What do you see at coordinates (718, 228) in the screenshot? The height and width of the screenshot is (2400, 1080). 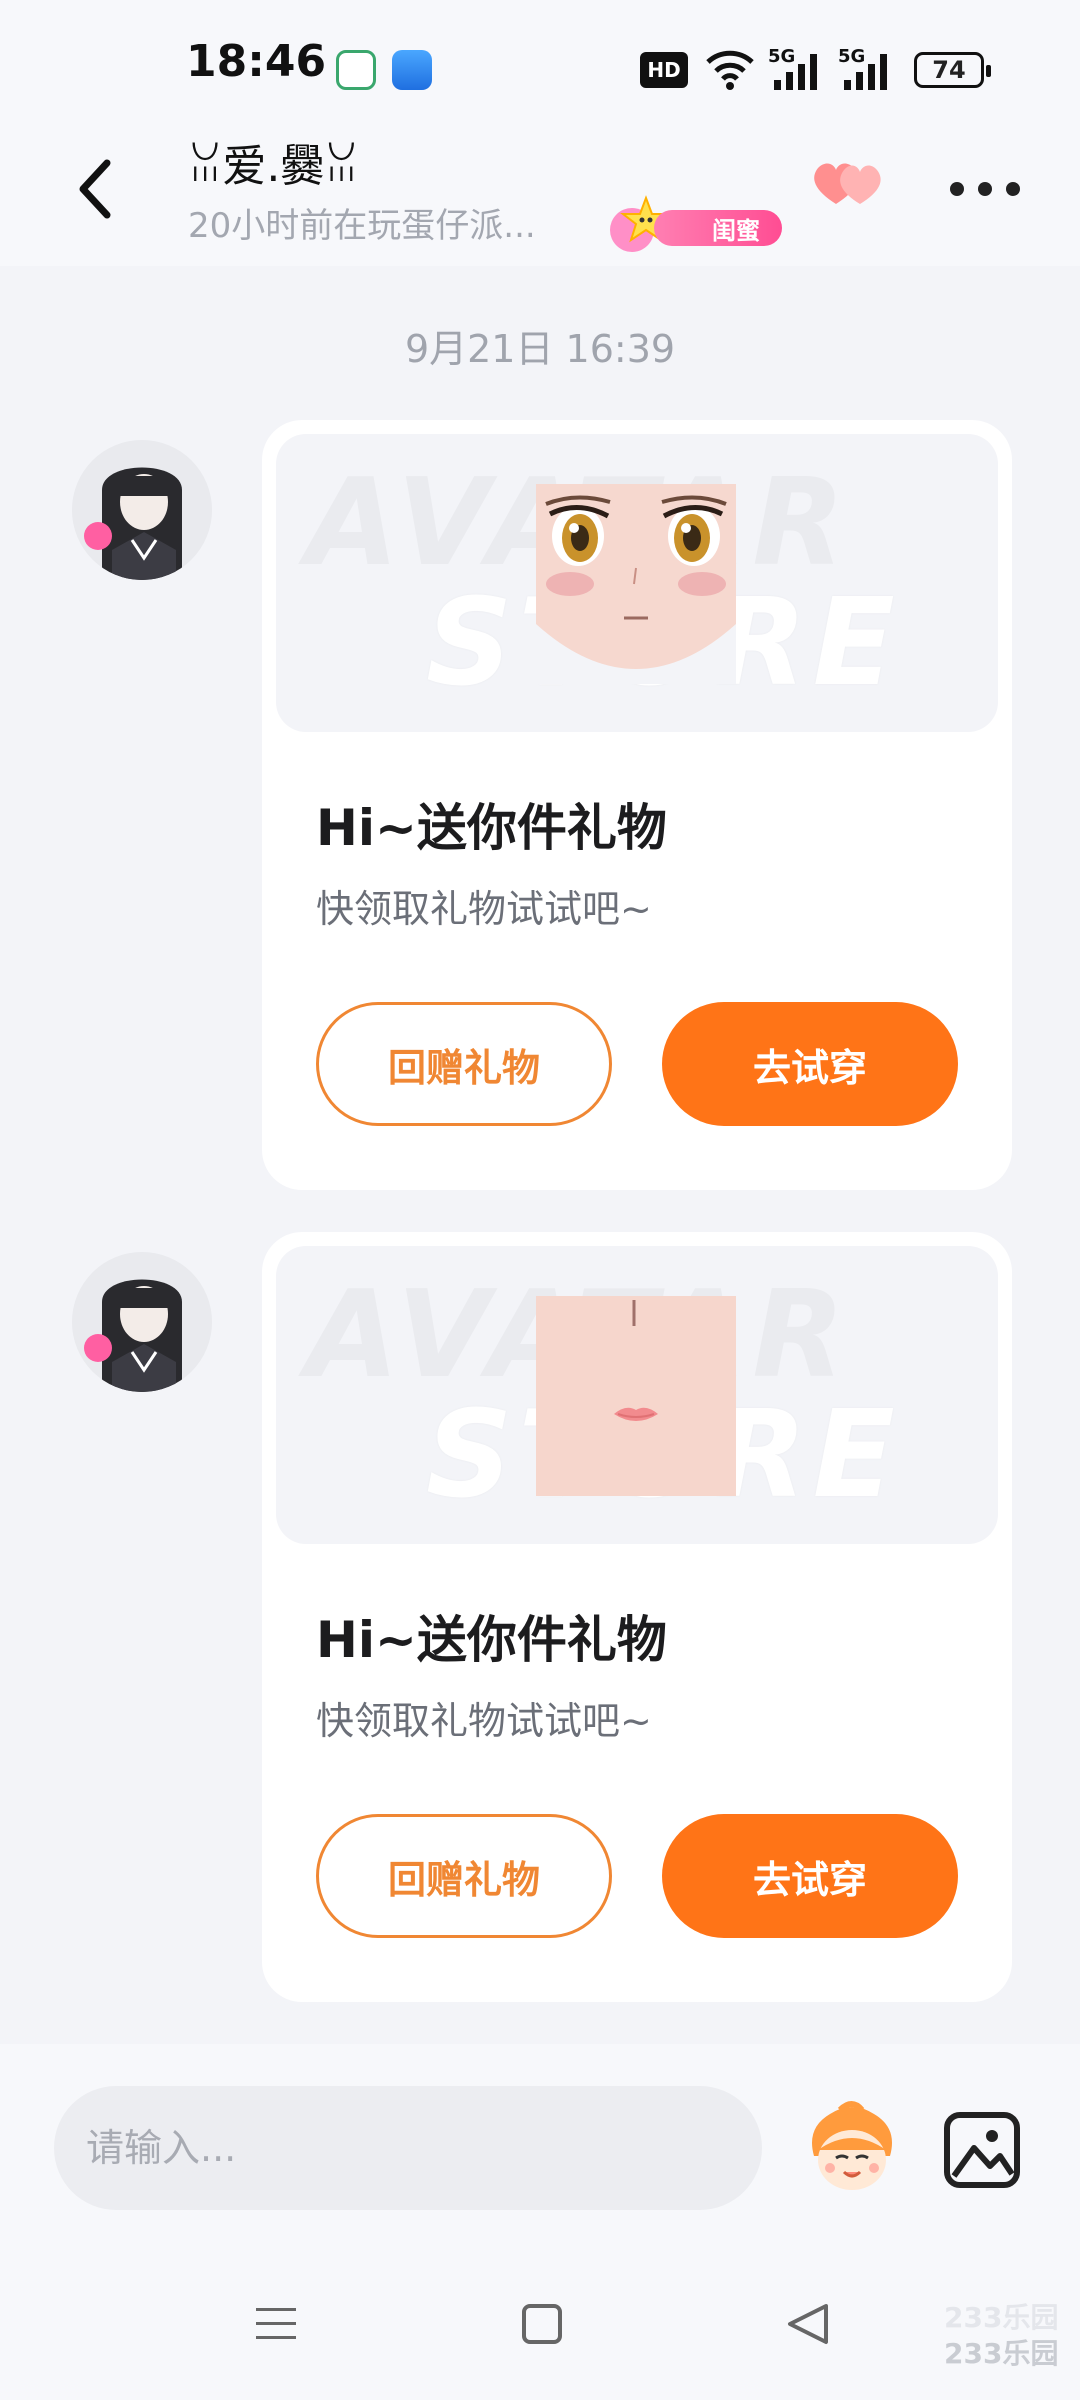 I see `relation-badge-label: 闺蜜` at bounding box center [718, 228].